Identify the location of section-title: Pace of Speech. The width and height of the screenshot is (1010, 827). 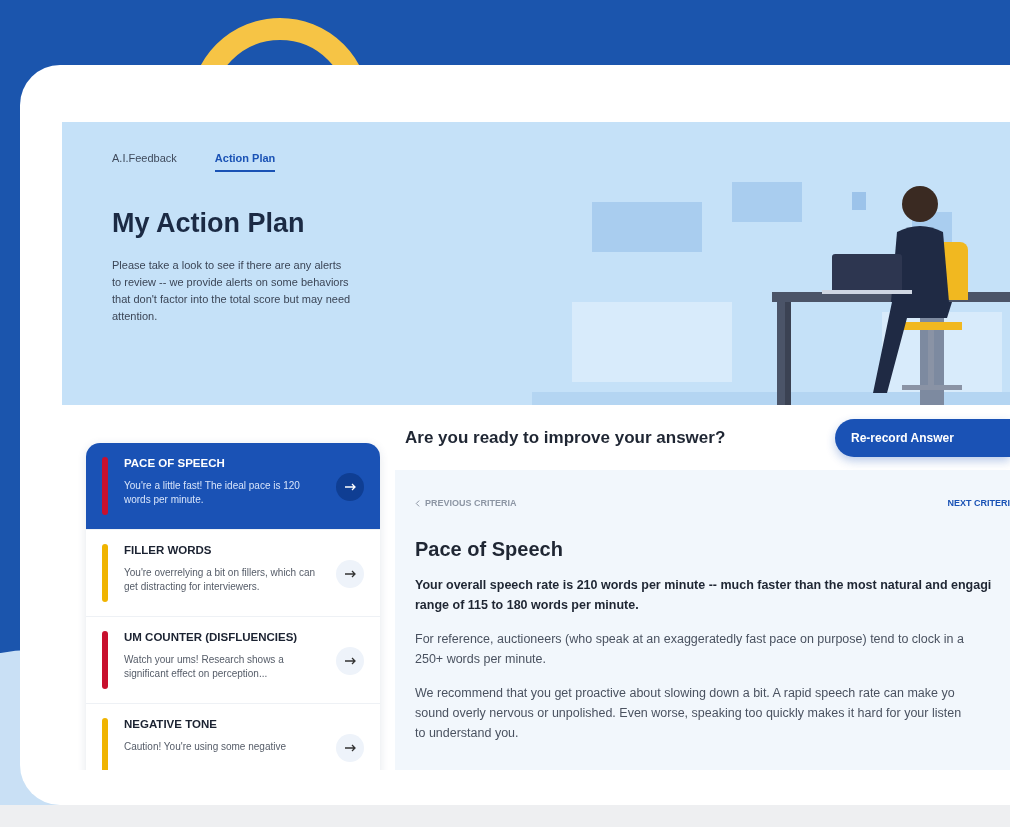
(489, 549).